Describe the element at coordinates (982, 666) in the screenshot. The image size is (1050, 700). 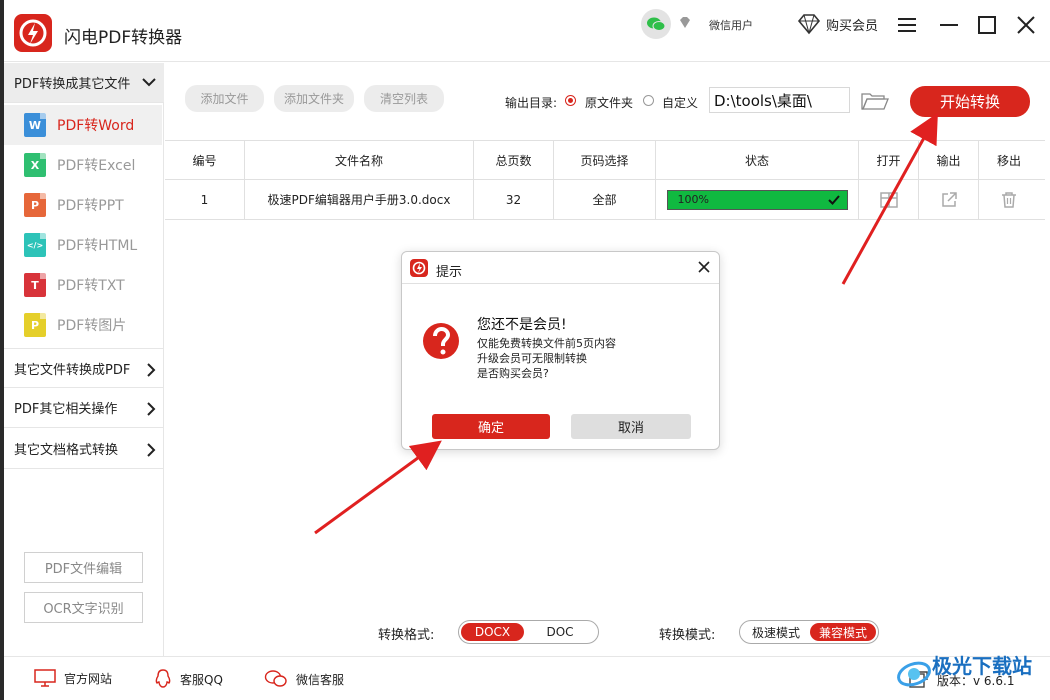
I see `watermark-text: 极光下载站` at that location.